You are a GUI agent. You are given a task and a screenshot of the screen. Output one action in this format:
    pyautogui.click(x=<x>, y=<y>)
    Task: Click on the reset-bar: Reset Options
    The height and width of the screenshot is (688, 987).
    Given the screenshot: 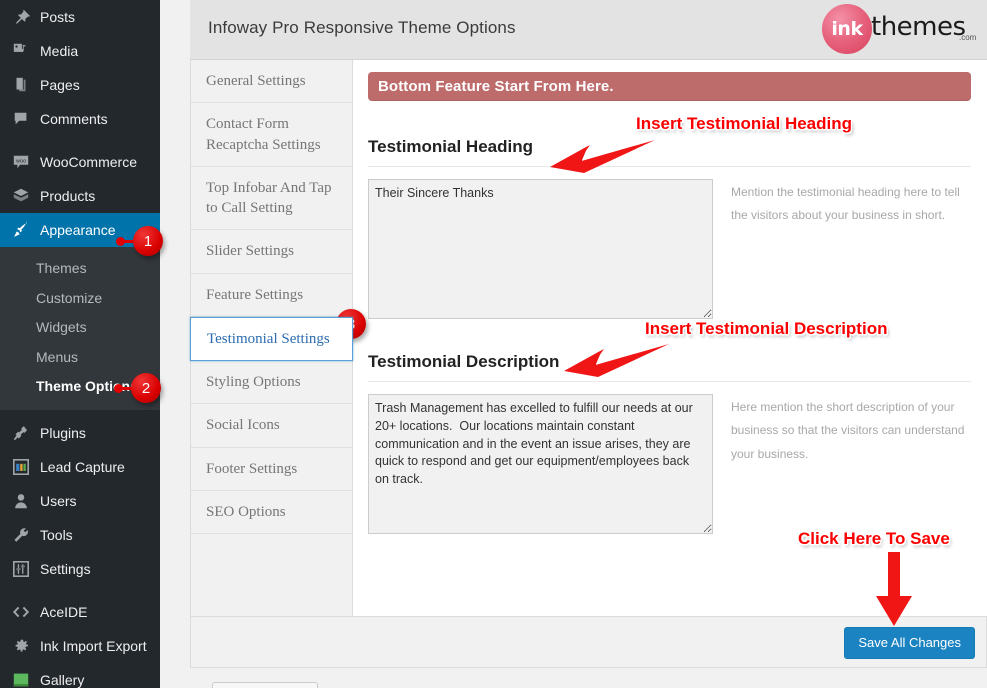 What is the action you would take?
    pyautogui.click(x=588, y=678)
    